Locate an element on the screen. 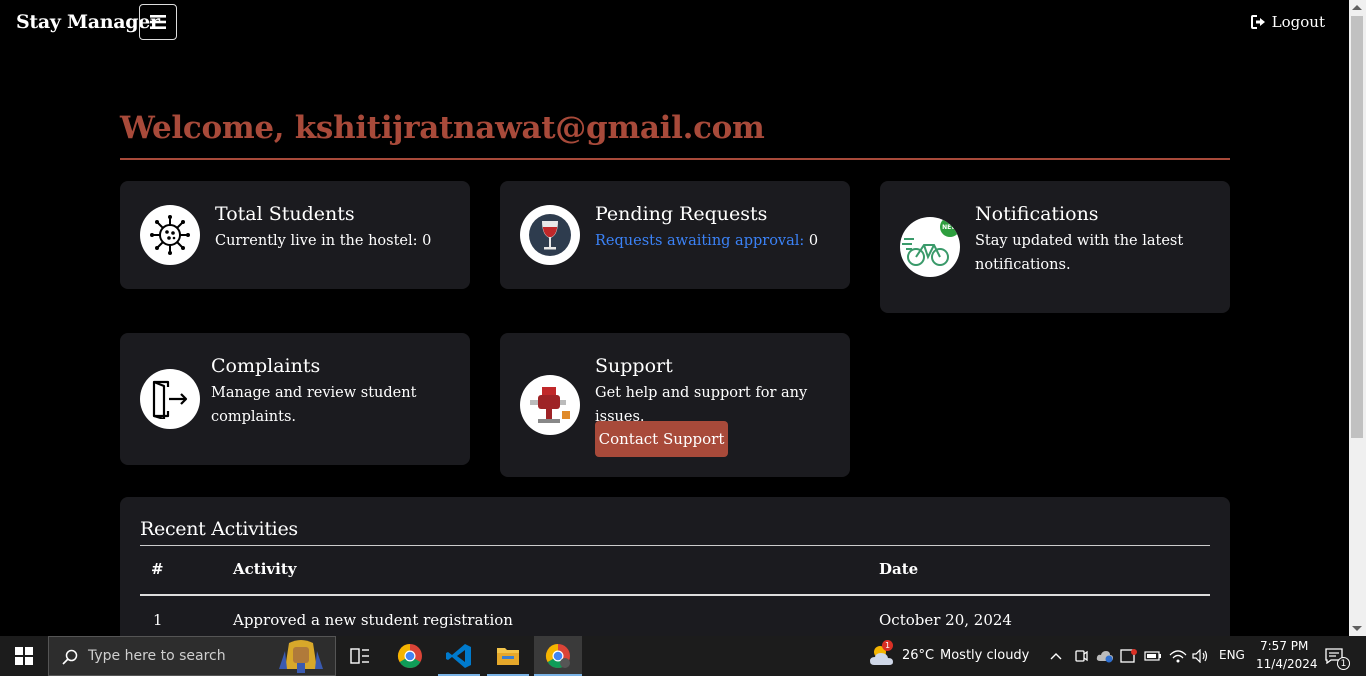 The height and width of the screenshot is (676, 1366). sign-out-icon is located at coordinates (1257, 22).